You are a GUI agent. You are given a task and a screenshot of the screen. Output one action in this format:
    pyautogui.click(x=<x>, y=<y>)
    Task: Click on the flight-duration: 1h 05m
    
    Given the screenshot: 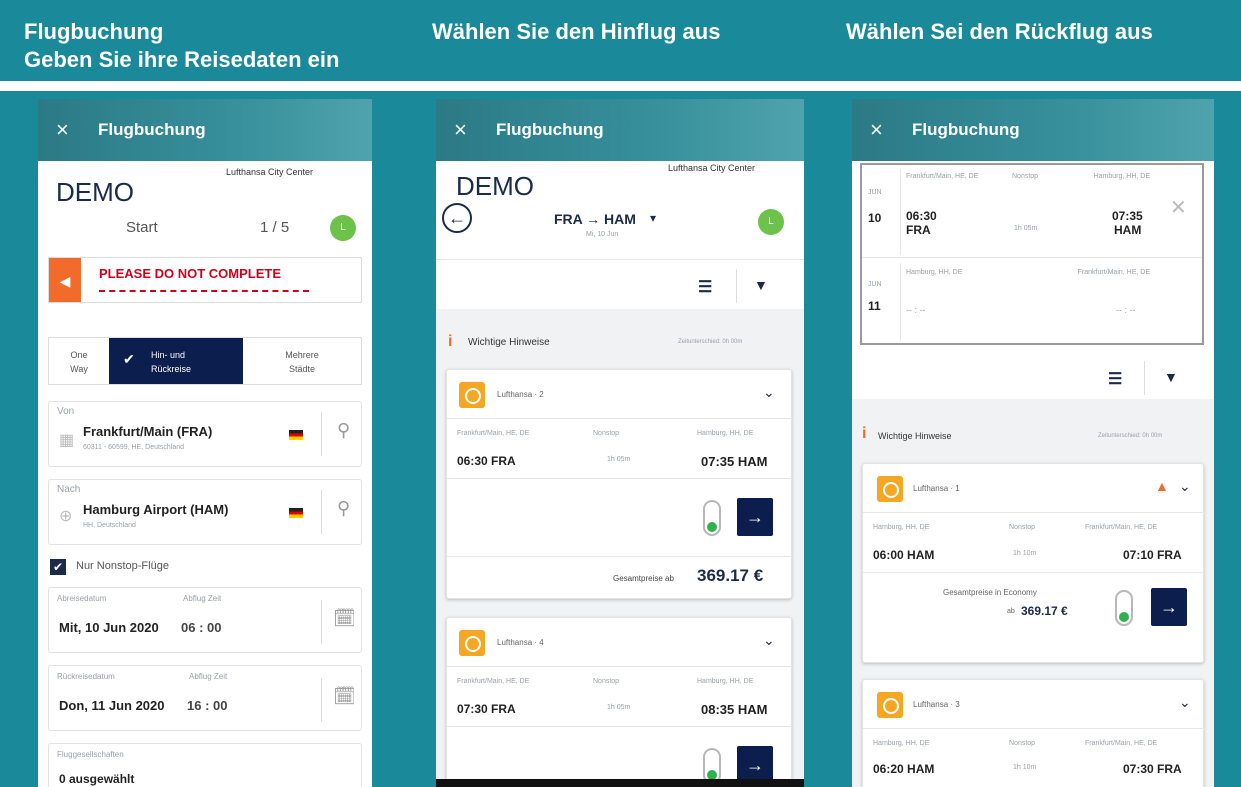 What is the action you would take?
    pyautogui.click(x=619, y=459)
    